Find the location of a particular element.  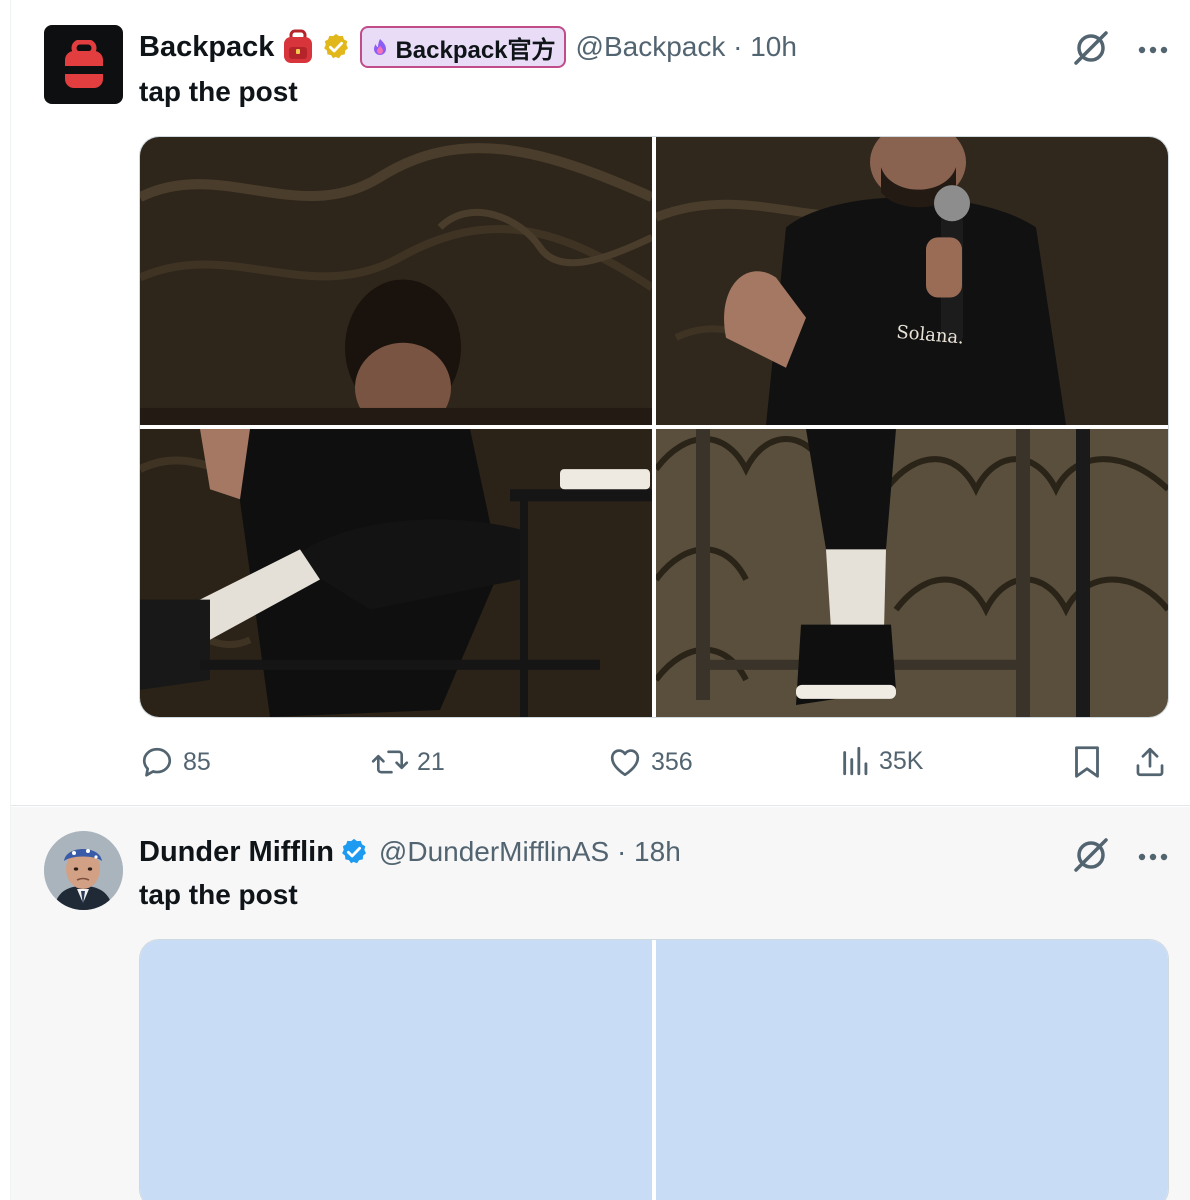

timestamp: 10h is located at coordinates (773, 46).